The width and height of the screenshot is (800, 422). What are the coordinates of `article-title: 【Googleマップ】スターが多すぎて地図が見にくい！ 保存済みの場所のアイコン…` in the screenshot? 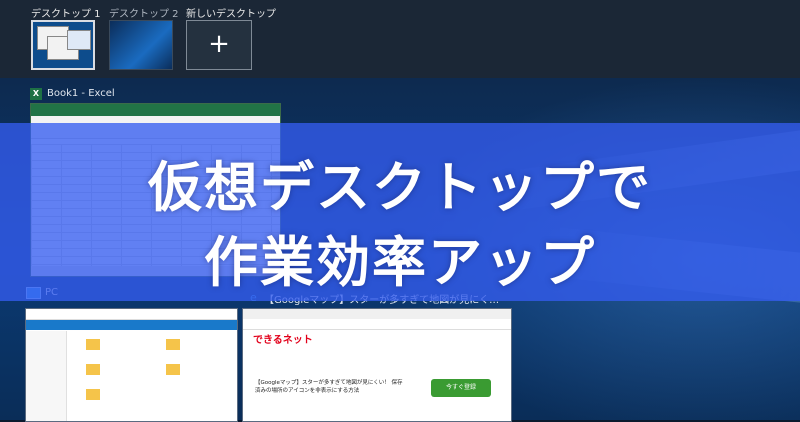 It's located at (329, 387).